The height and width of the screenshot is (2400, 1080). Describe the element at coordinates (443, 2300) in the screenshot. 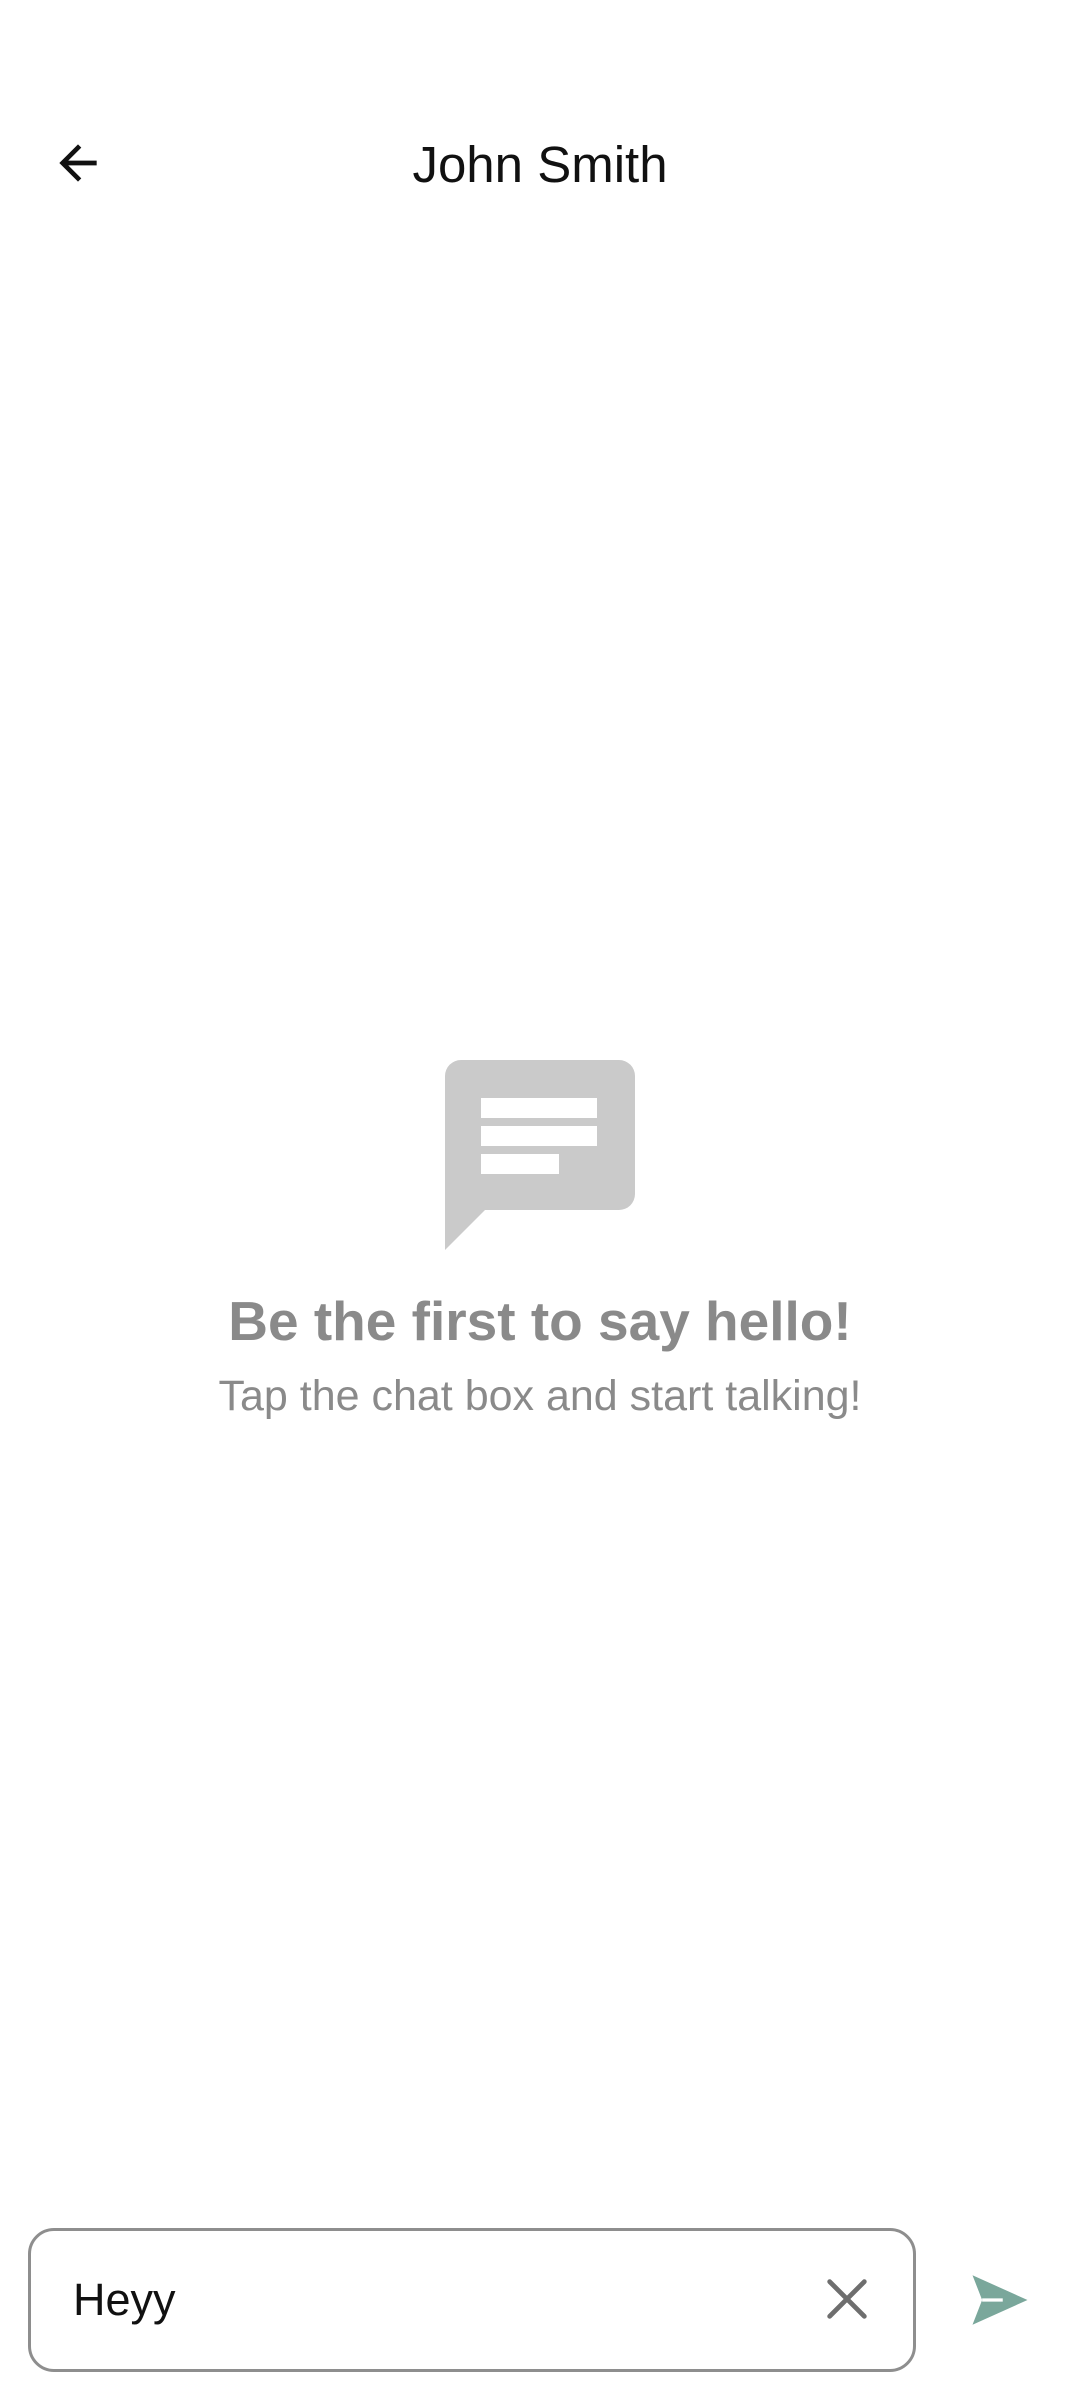

I see `message-input` at that location.